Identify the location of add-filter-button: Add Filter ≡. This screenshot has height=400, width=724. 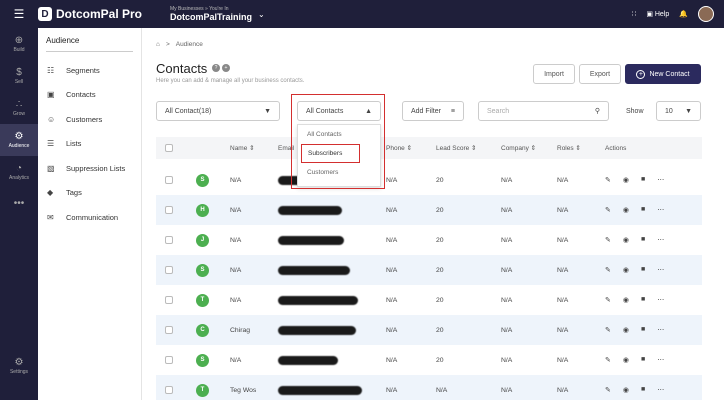
(433, 111).